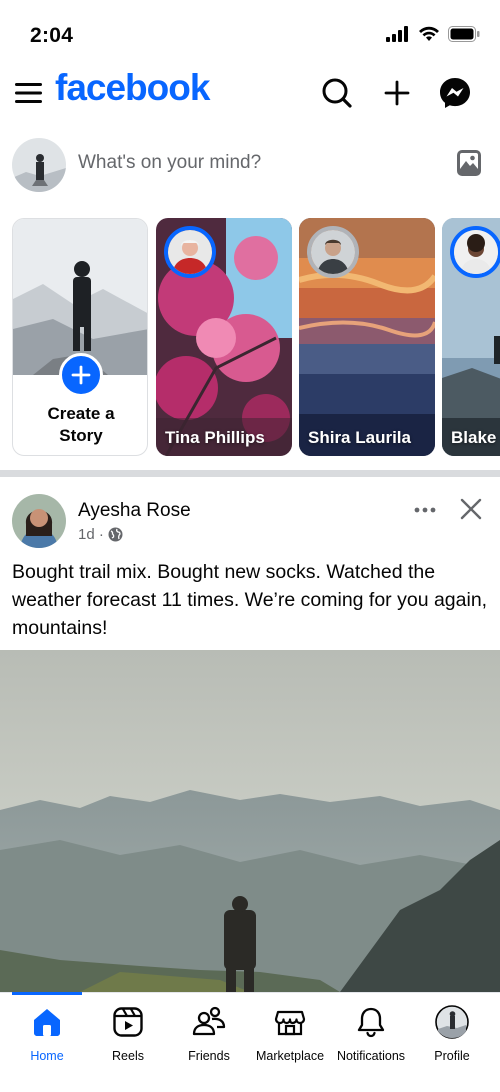  I want to click on create-story-card: Create a Story, so click(80, 337).